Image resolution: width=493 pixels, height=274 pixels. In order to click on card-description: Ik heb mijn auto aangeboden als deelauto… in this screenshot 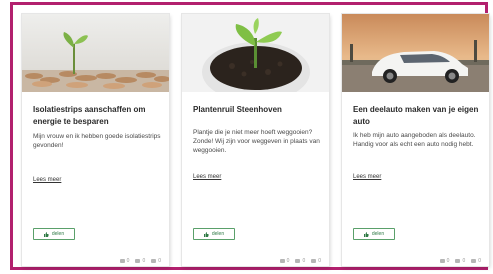, I will do `click(414, 140)`.